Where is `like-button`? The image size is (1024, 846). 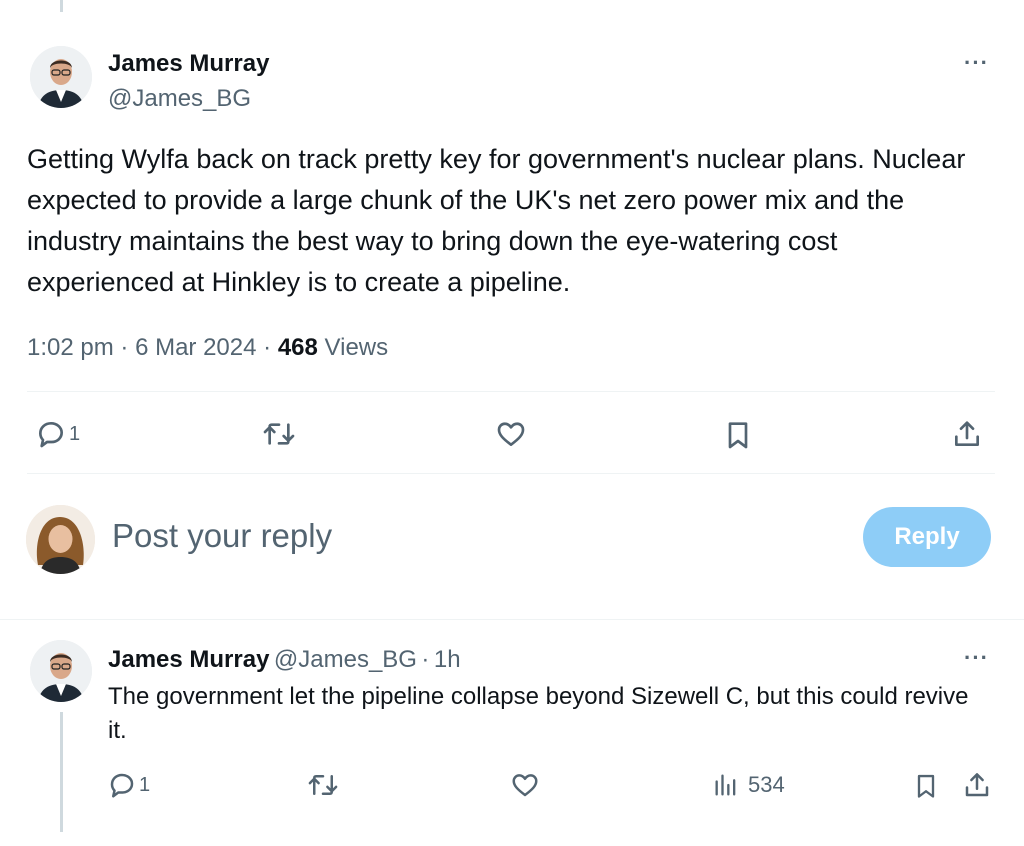 like-button is located at coordinates (511, 434).